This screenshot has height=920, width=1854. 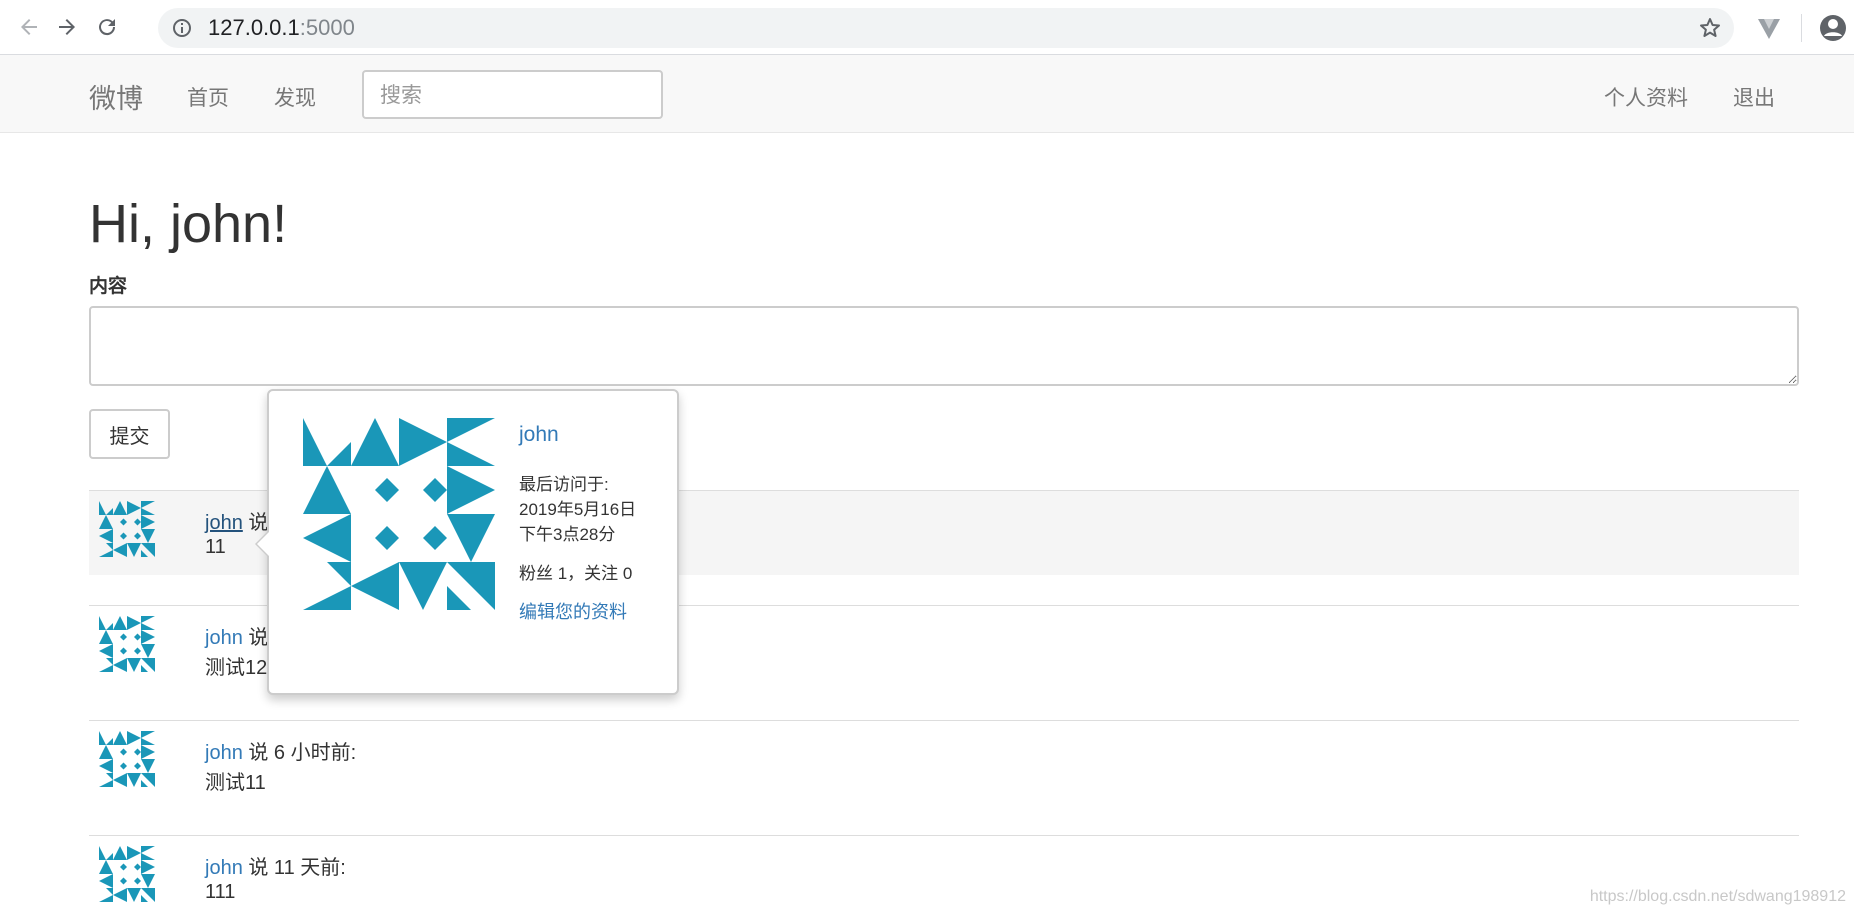 I want to click on back-icon, so click(x=29, y=27).